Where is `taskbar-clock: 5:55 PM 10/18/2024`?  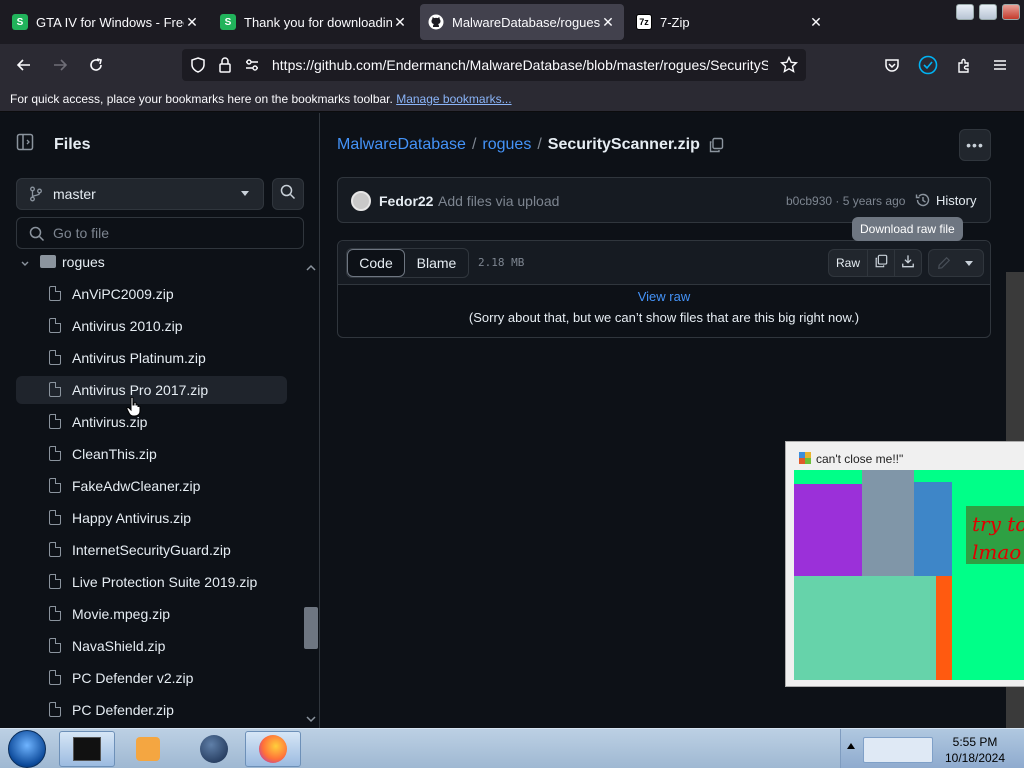
taskbar-clock: 5:55 PM 10/18/2024 is located at coordinates (975, 750).